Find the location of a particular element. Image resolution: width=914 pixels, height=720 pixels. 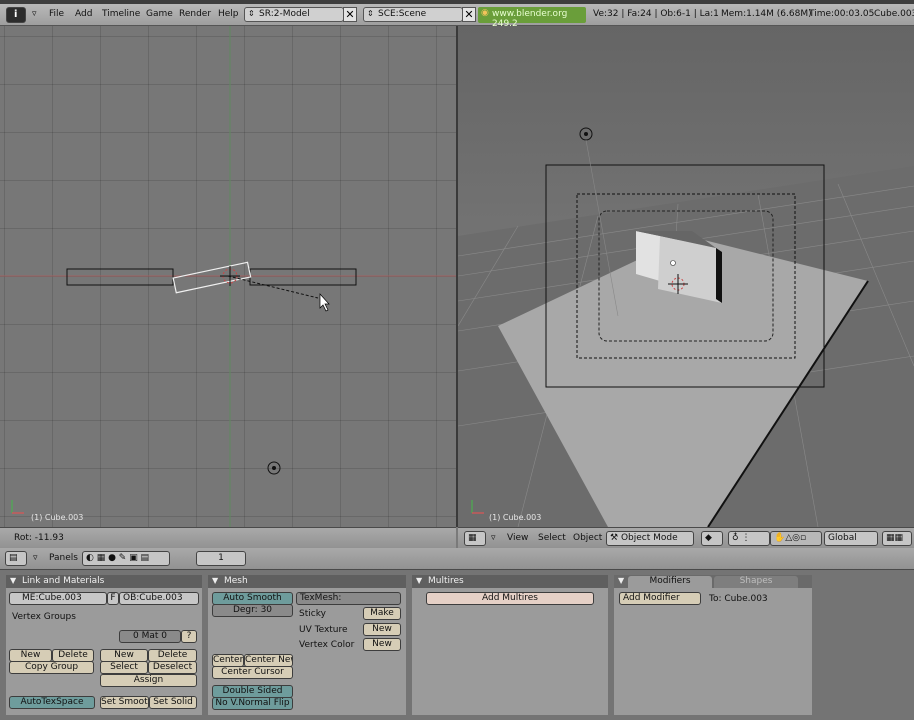

panel-header-multires: ▼ Multires is located at coordinates (510, 581).